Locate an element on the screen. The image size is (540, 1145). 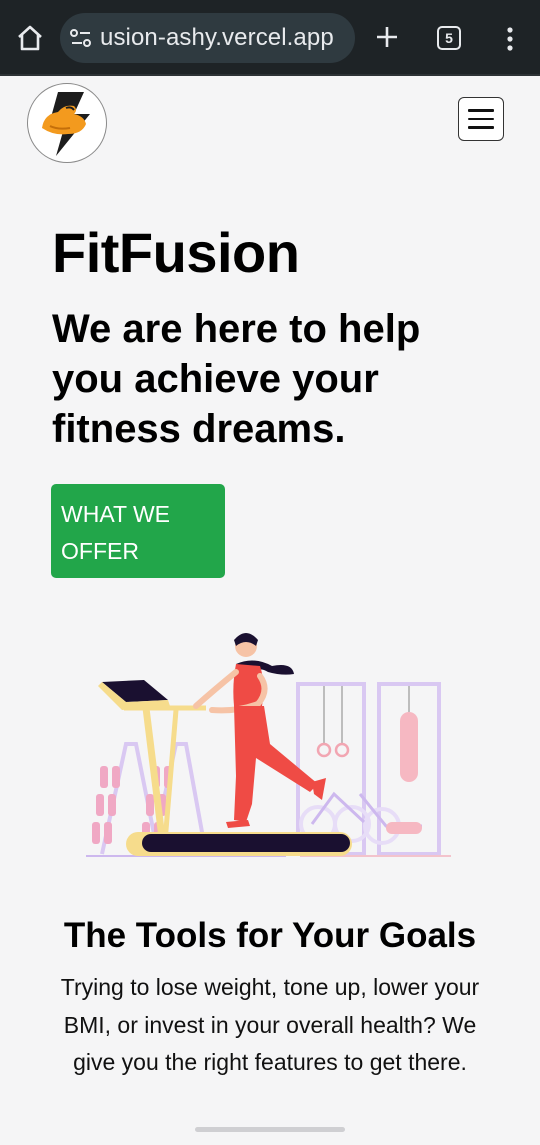
home-icon is located at coordinates (30, 38).